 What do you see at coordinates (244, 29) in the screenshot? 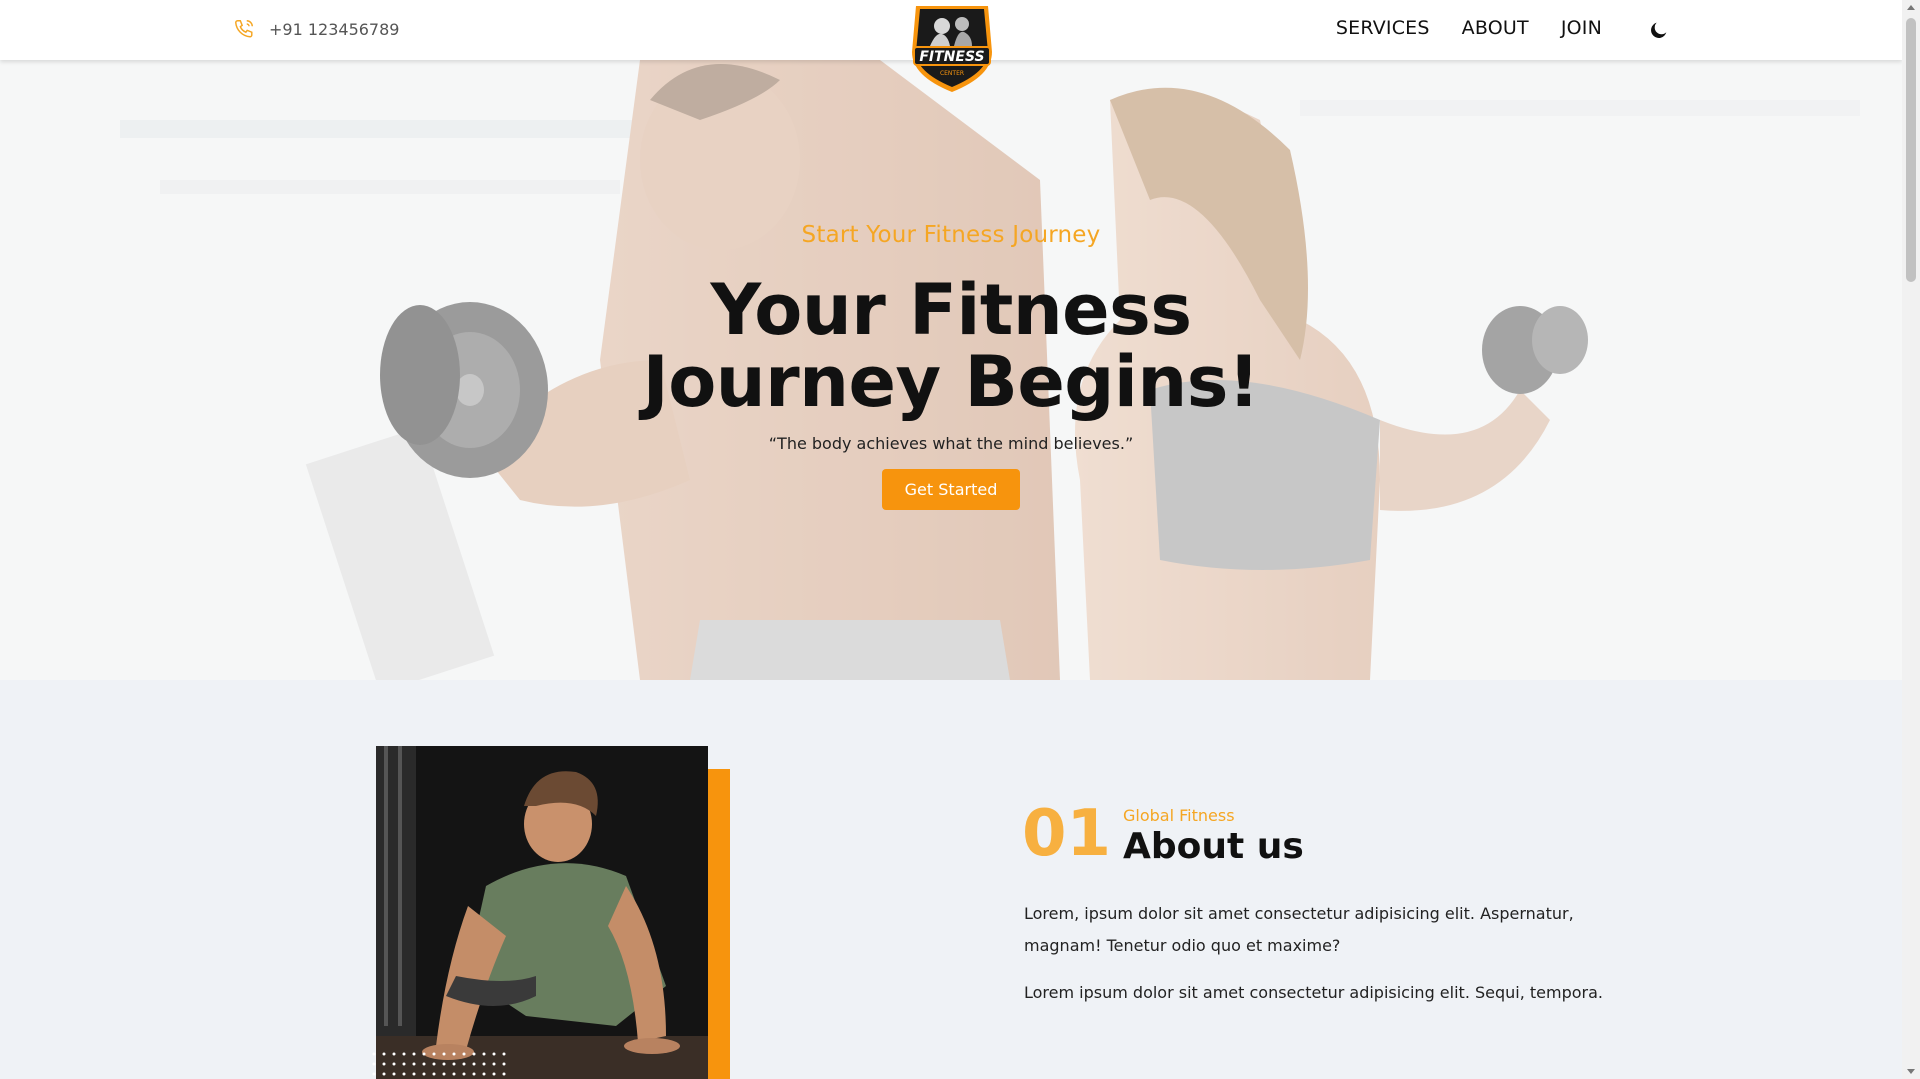
I see `phone-icon` at bounding box center [244, 29].